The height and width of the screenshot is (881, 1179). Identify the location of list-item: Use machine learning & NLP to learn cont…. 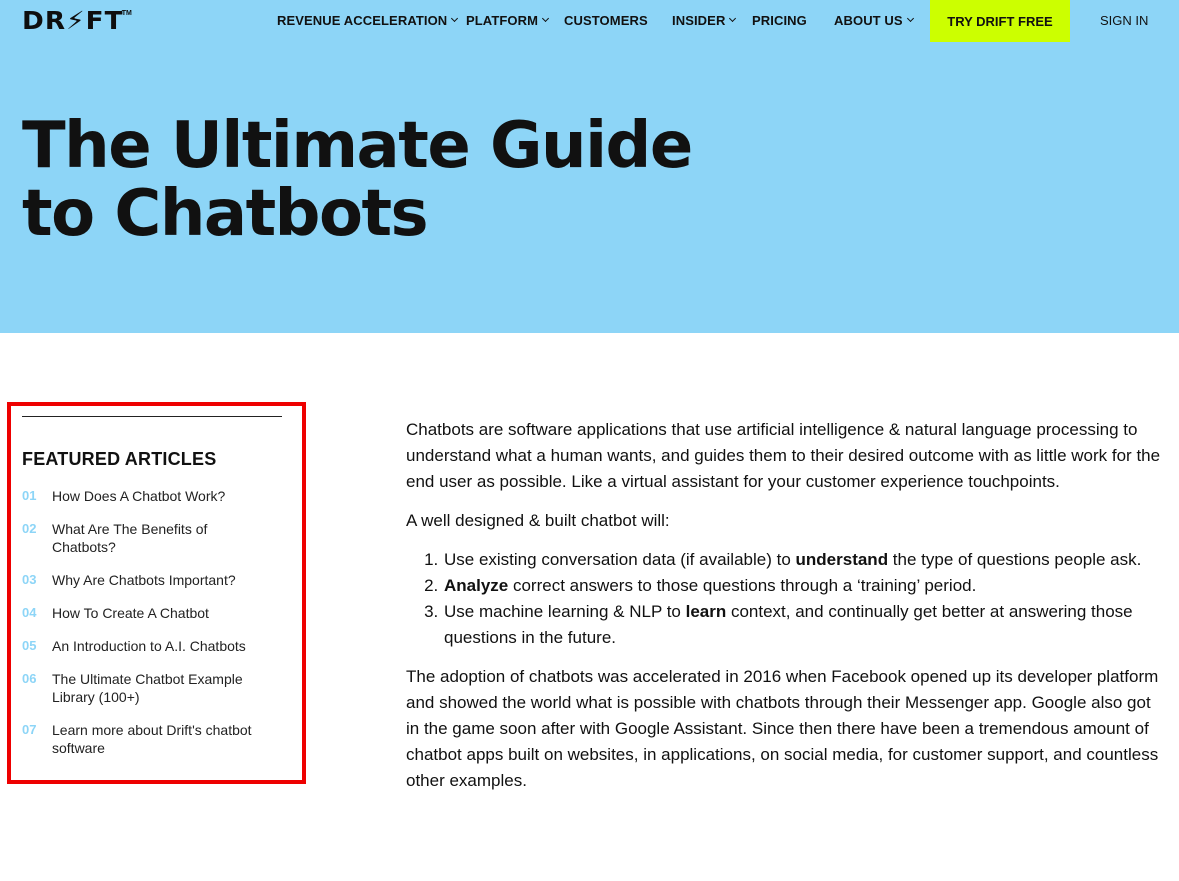
(802, 625).